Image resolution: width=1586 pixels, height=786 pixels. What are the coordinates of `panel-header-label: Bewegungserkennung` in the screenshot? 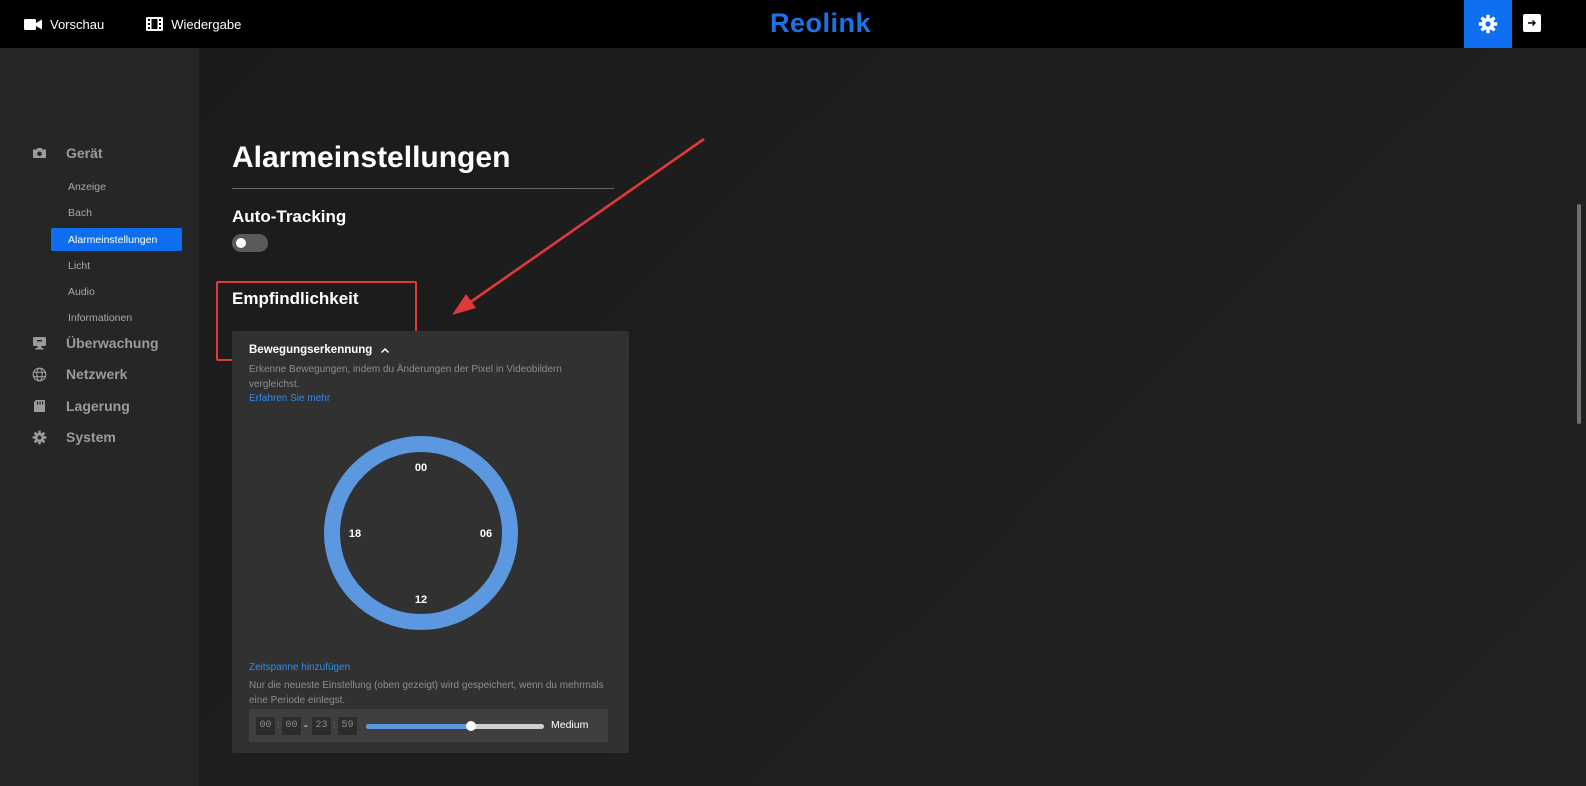 It's located at (311, 350).